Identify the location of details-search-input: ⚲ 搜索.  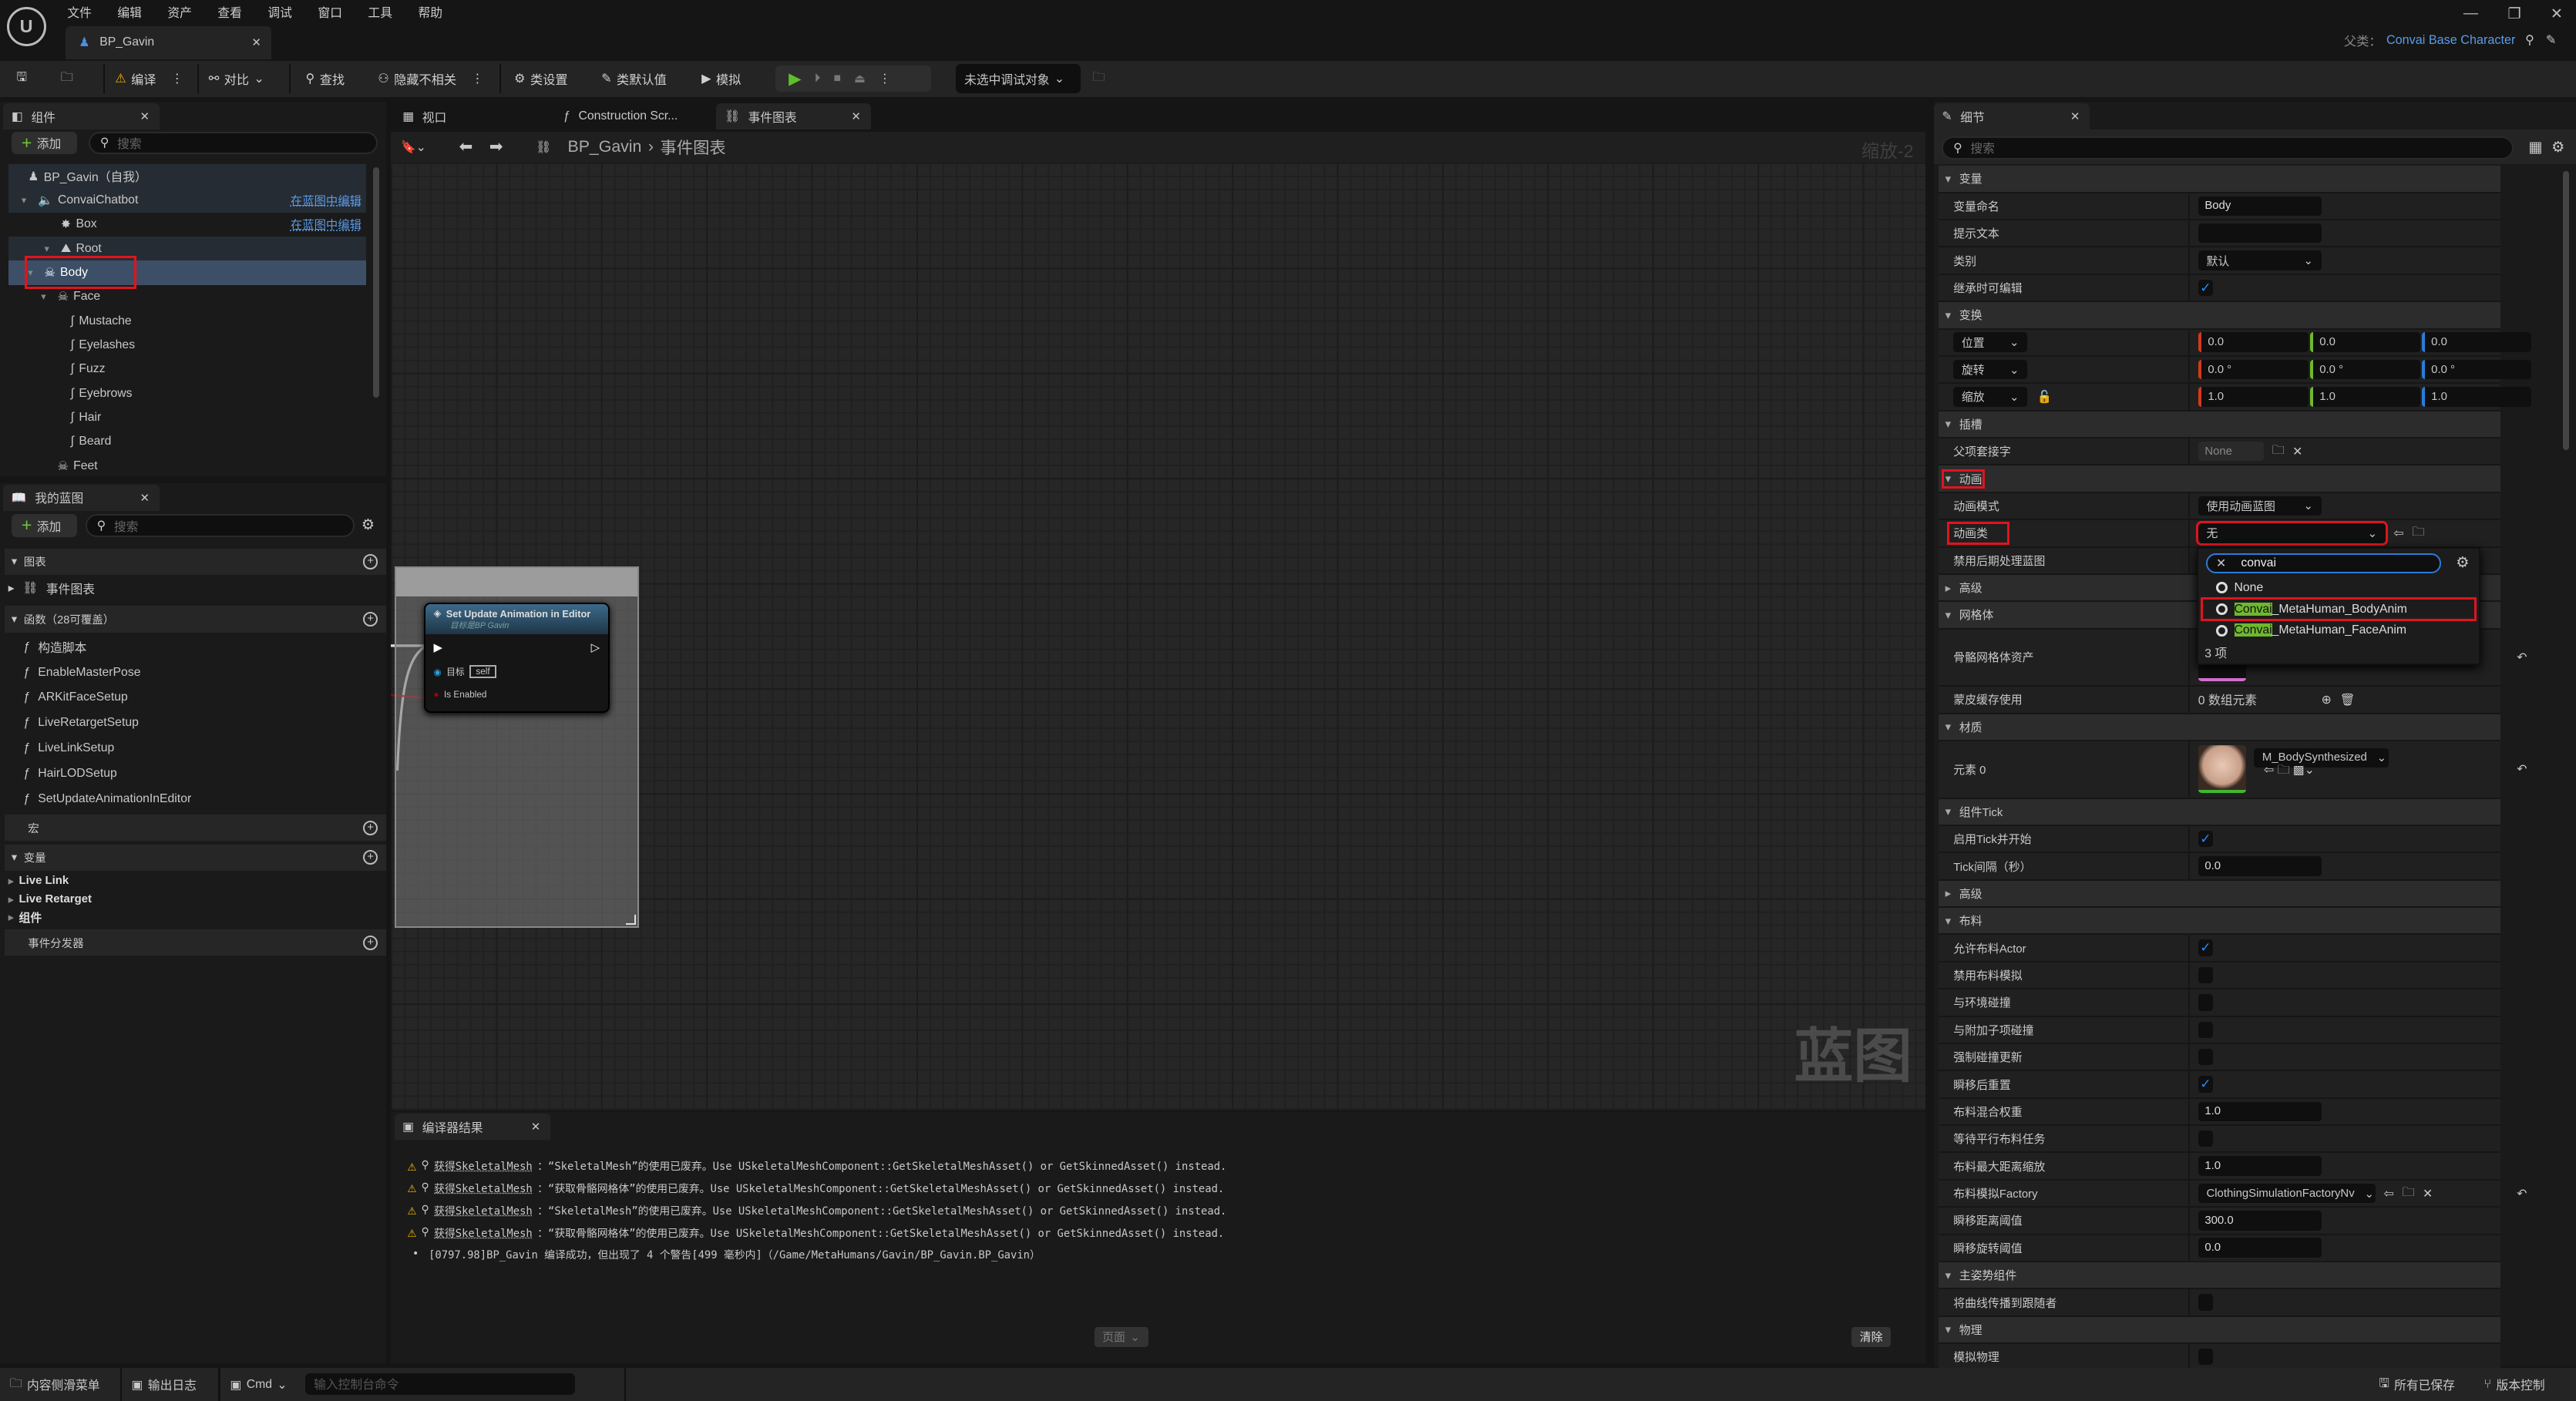
(2228, 148).